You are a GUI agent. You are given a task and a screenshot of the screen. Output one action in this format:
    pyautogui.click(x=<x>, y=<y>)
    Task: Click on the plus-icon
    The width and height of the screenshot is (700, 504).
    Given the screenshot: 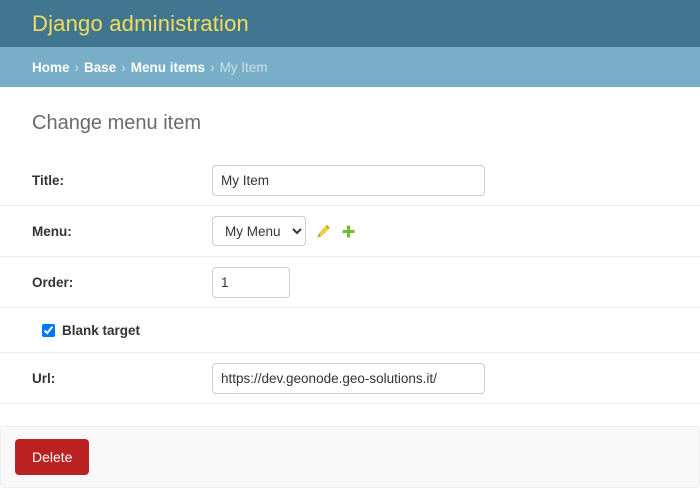 What is the action you would take?
    pyautogui.click(x=348, y=231)
    